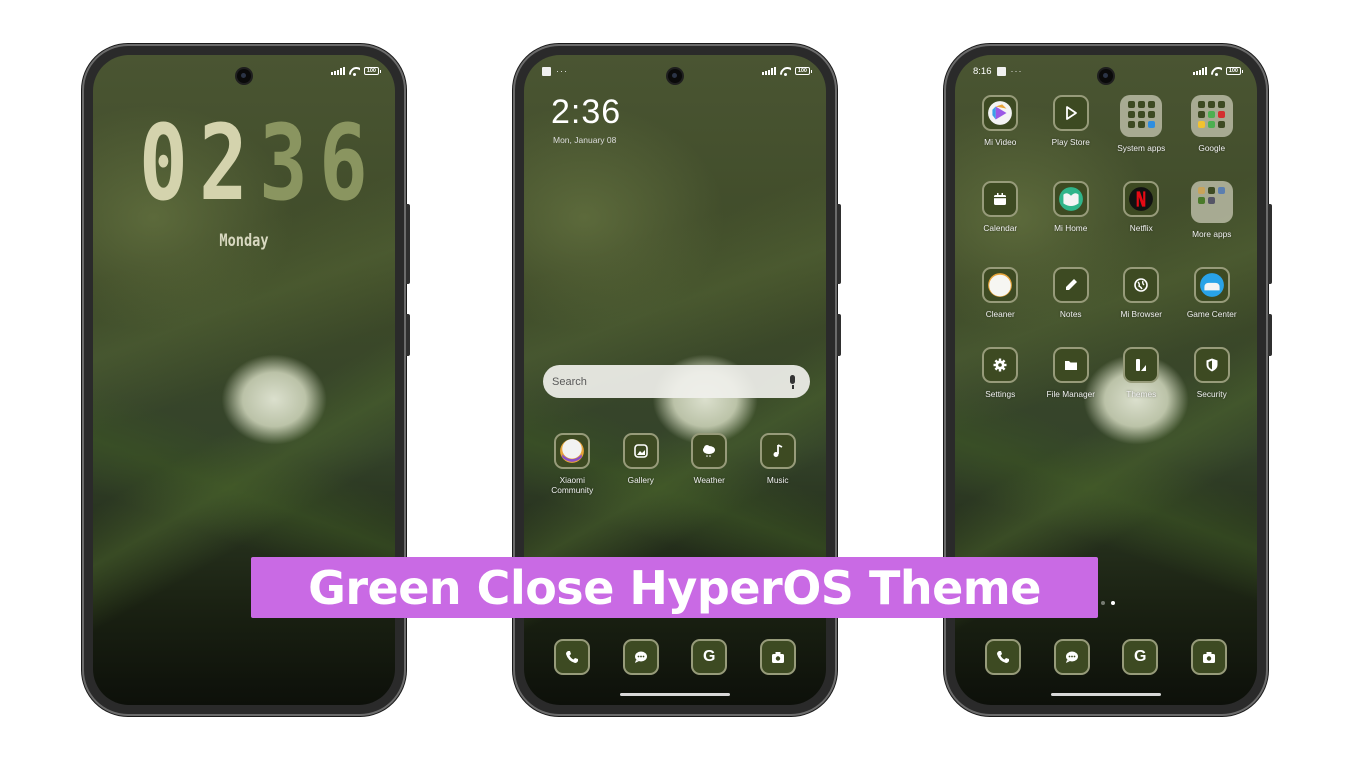 Image resolution: width=1350 pixels, height=762 pixels. Describe the element at coordinates (585, 140) in the screenshot. I see `clock-widget-date: Mon, January 08` at that location.